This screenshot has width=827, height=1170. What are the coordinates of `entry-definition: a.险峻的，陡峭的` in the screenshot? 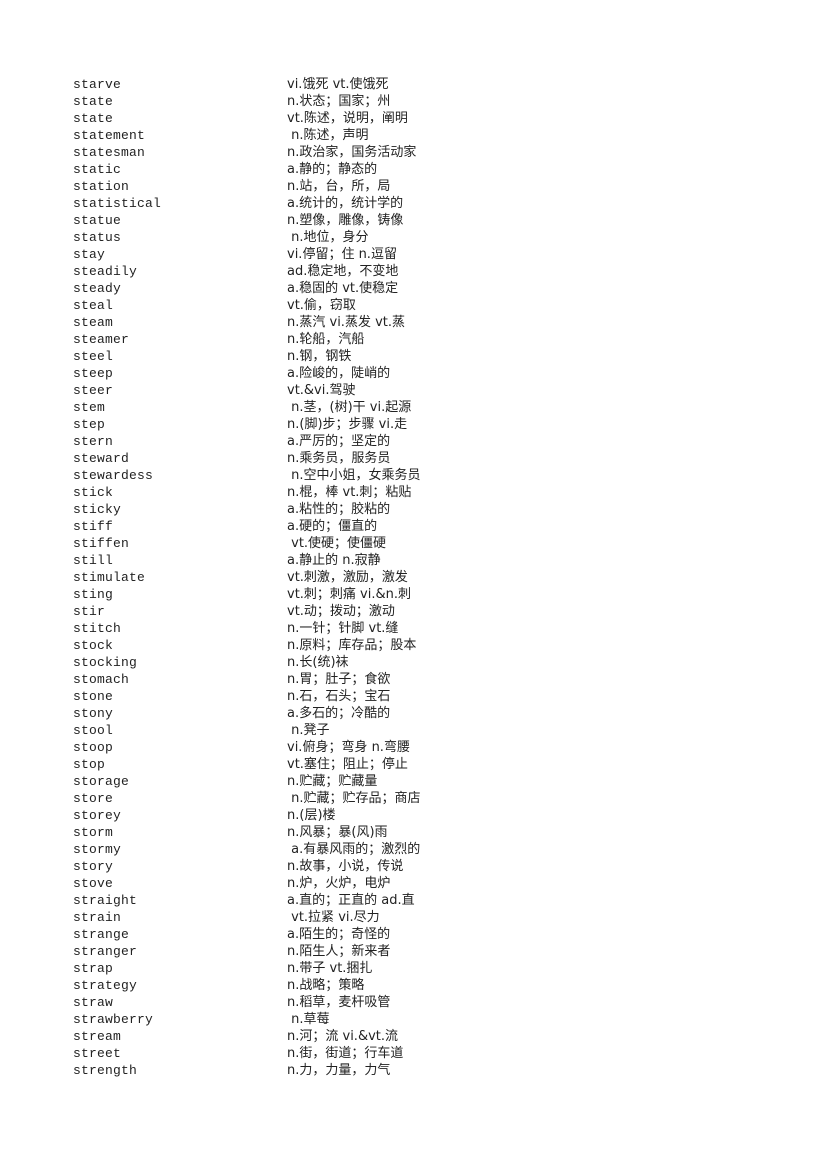 It's located at (339, 373).